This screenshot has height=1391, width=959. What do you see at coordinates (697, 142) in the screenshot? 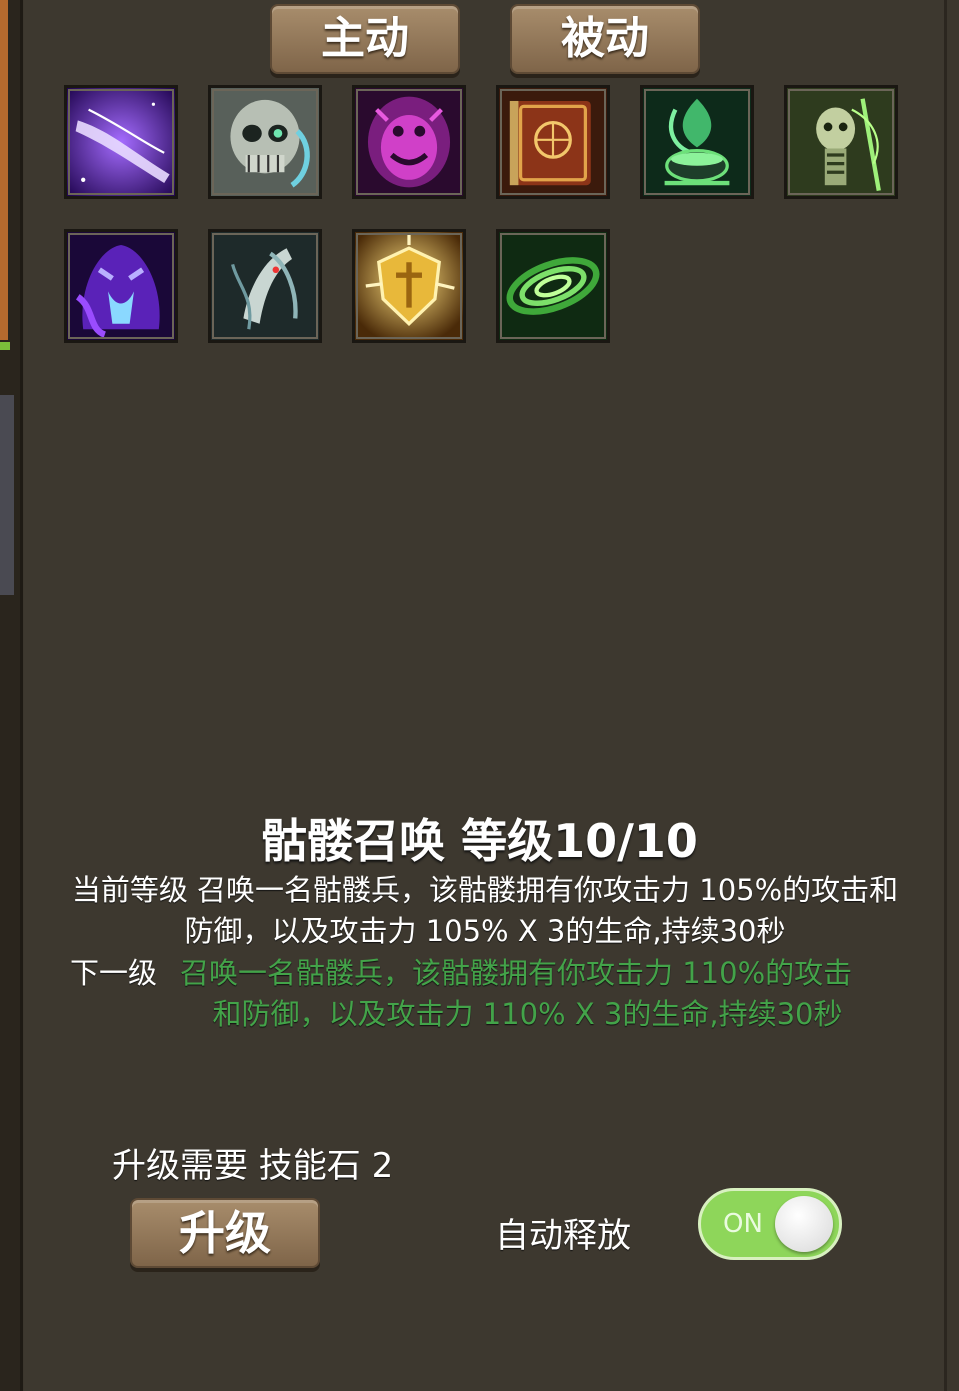
I see `green-cauldron-icon` at bounding box center [697, 142].